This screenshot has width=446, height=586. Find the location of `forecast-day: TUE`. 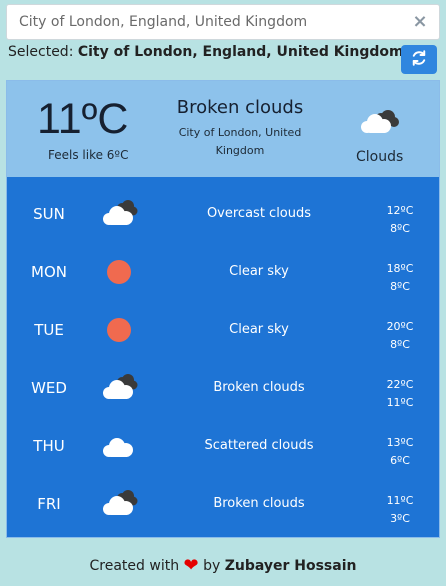

forecast-day: TUE is located at coordinates (49, 330).